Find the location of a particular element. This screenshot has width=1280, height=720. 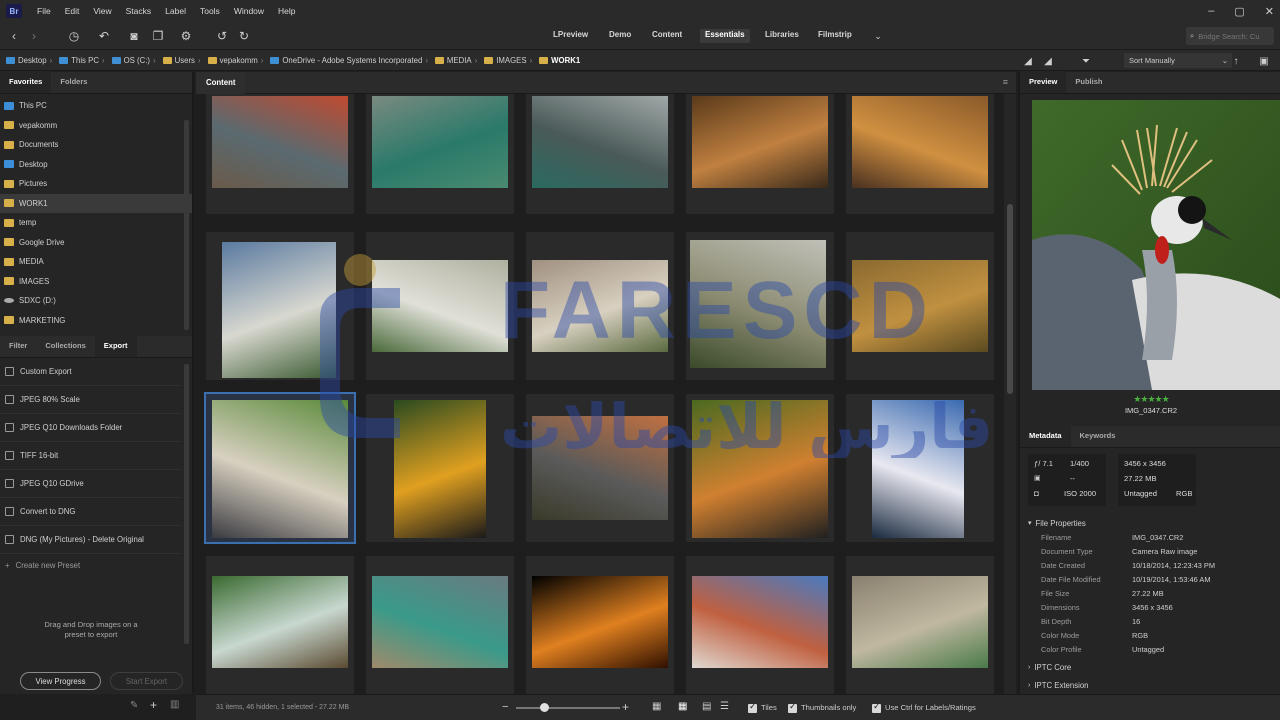

favorite-item: IMAGES is located at coordinates (96, 282).